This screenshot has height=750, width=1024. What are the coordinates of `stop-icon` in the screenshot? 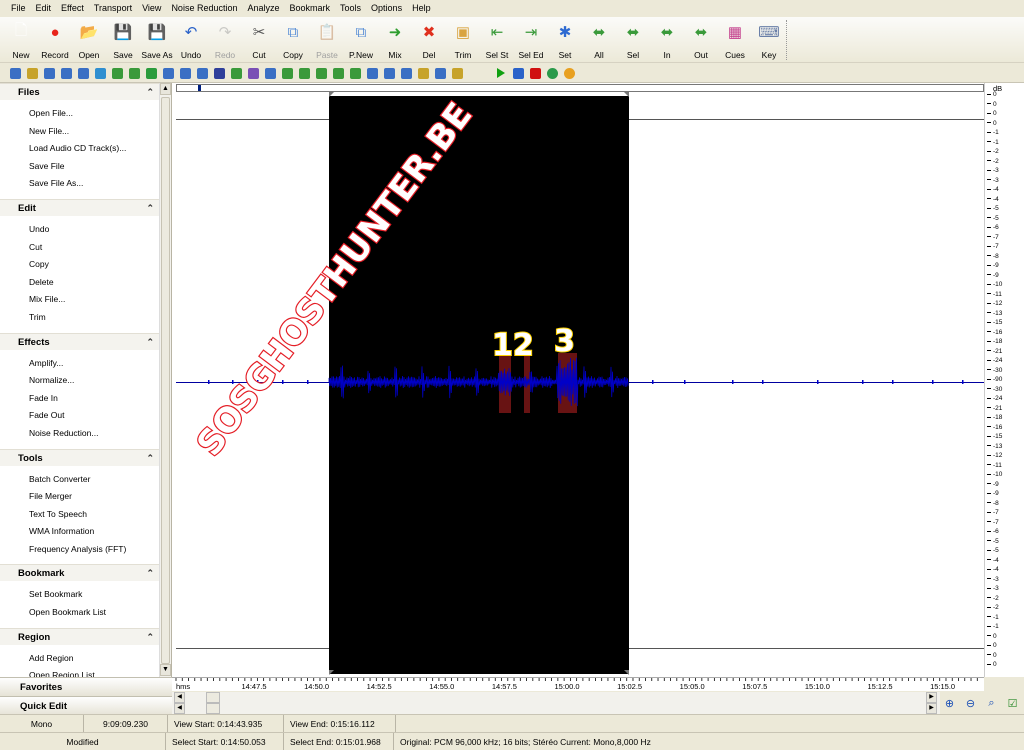 It's located at (535, 73).